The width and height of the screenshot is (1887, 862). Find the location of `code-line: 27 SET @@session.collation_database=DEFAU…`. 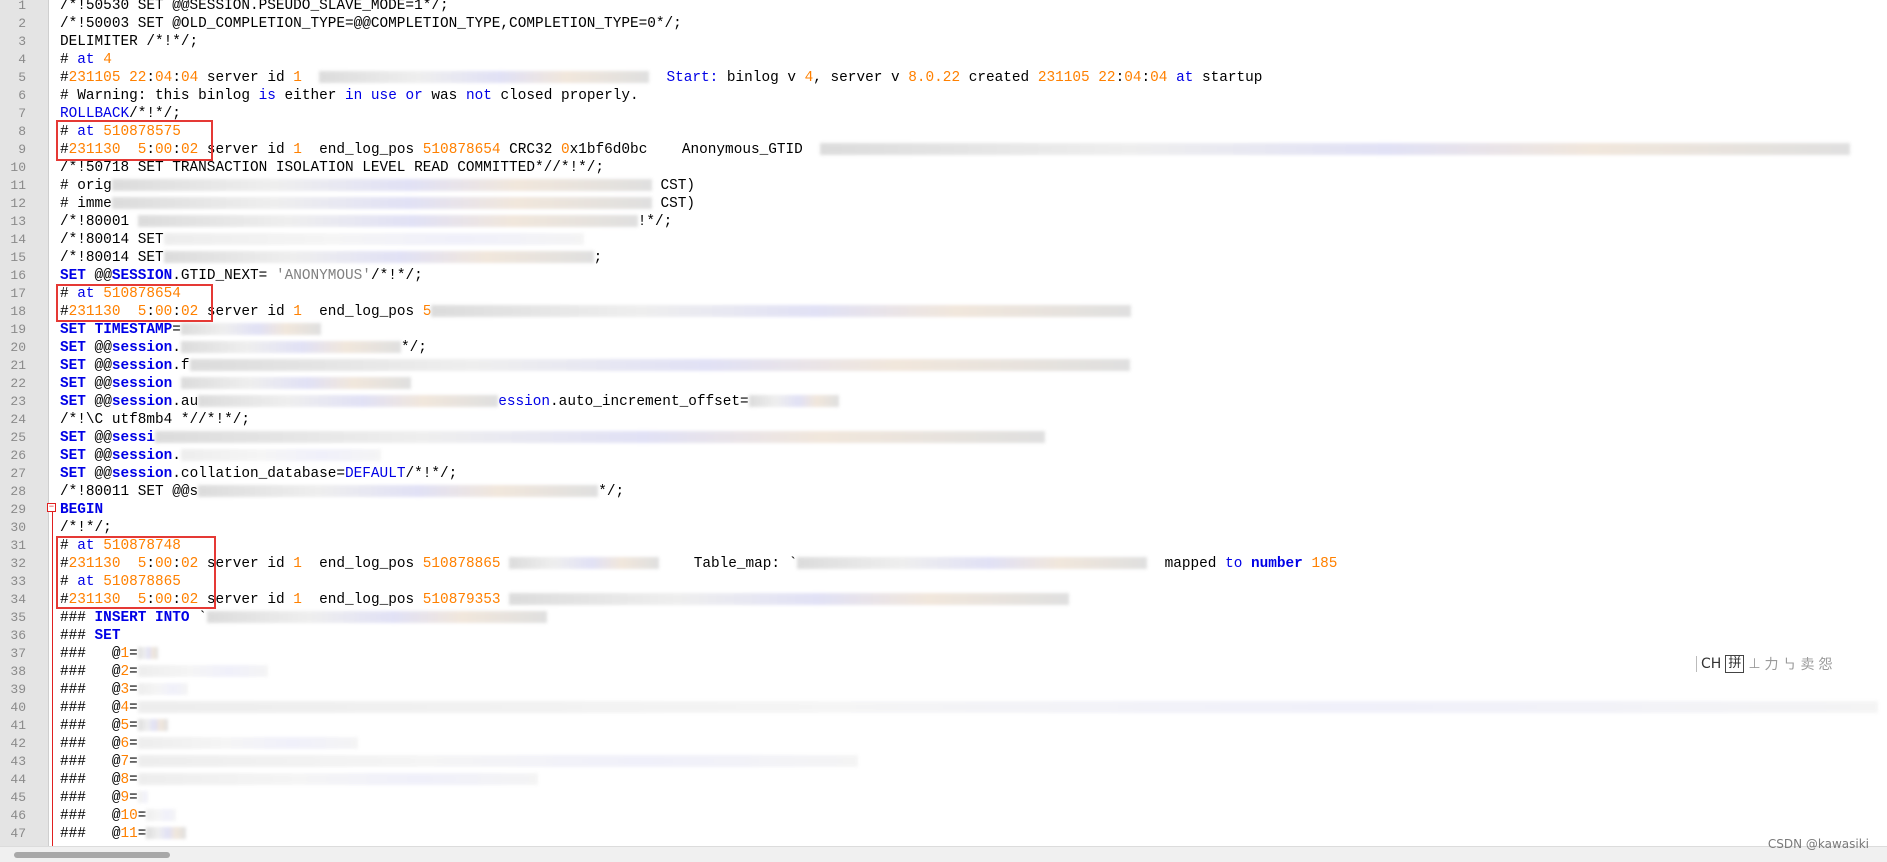

code-line: 27 SET @@session.collation_database=DEFAU… is located at coordinates (943, 474).